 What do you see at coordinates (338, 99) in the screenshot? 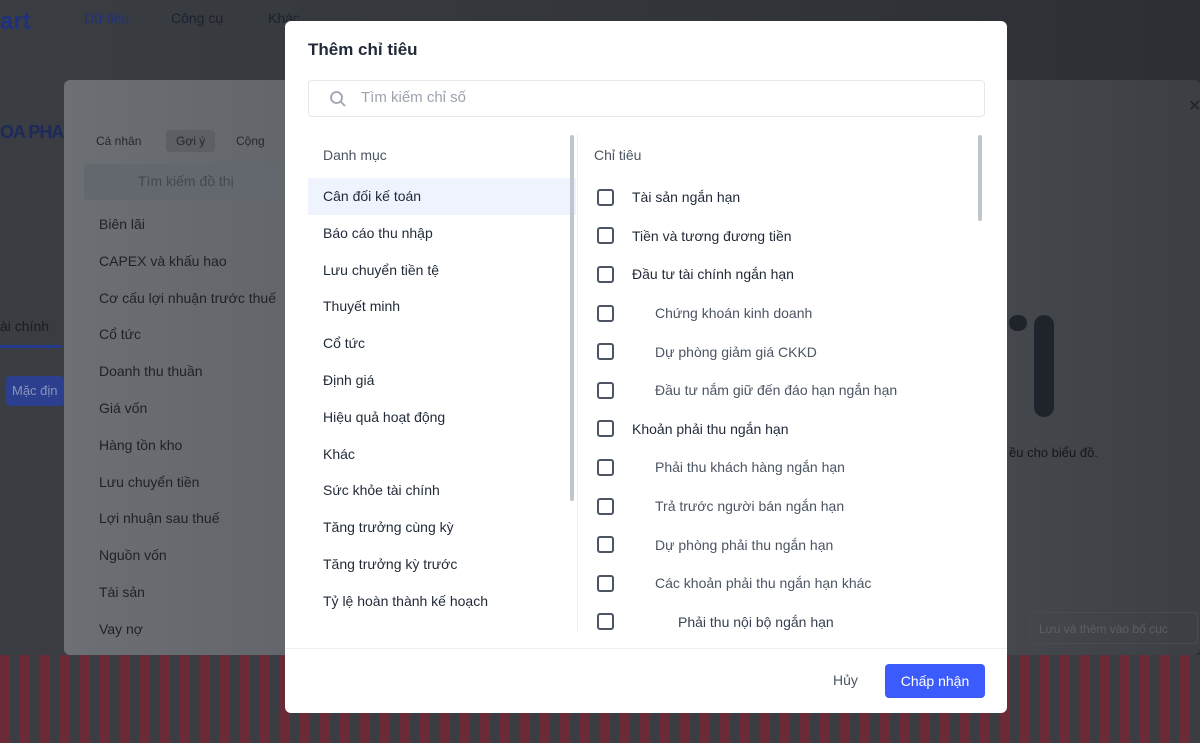
I see `search-icon` at bounding box center [338, 99].